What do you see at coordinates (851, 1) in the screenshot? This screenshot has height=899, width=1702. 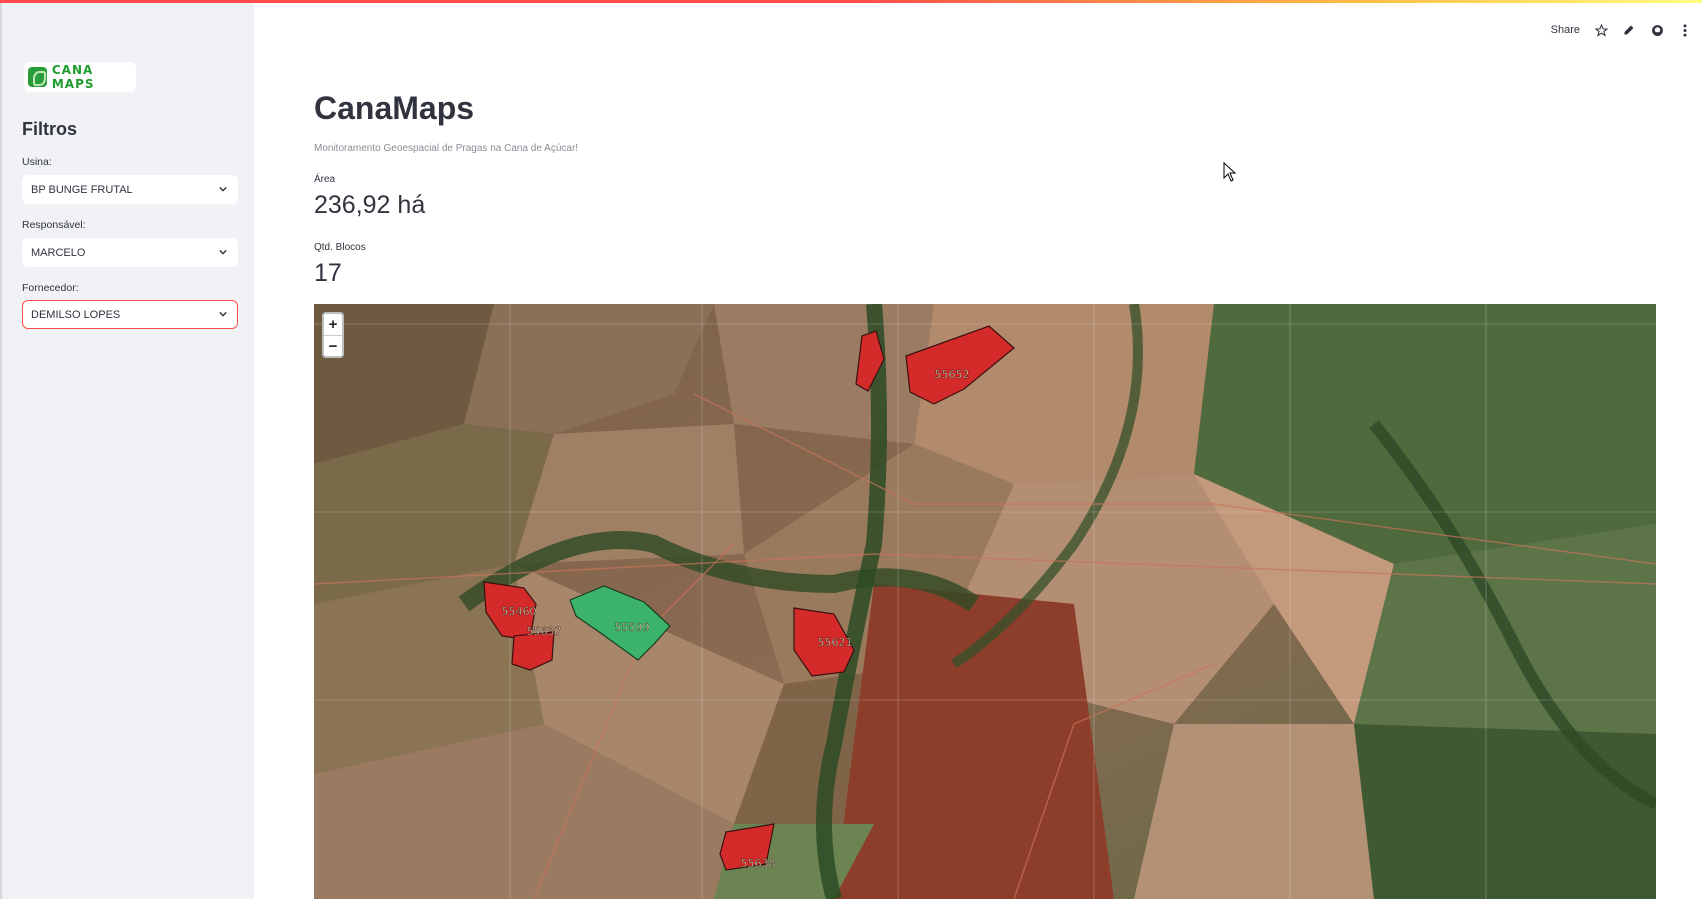 I see `top-decoration-bar` at bounding box center [851, 1].